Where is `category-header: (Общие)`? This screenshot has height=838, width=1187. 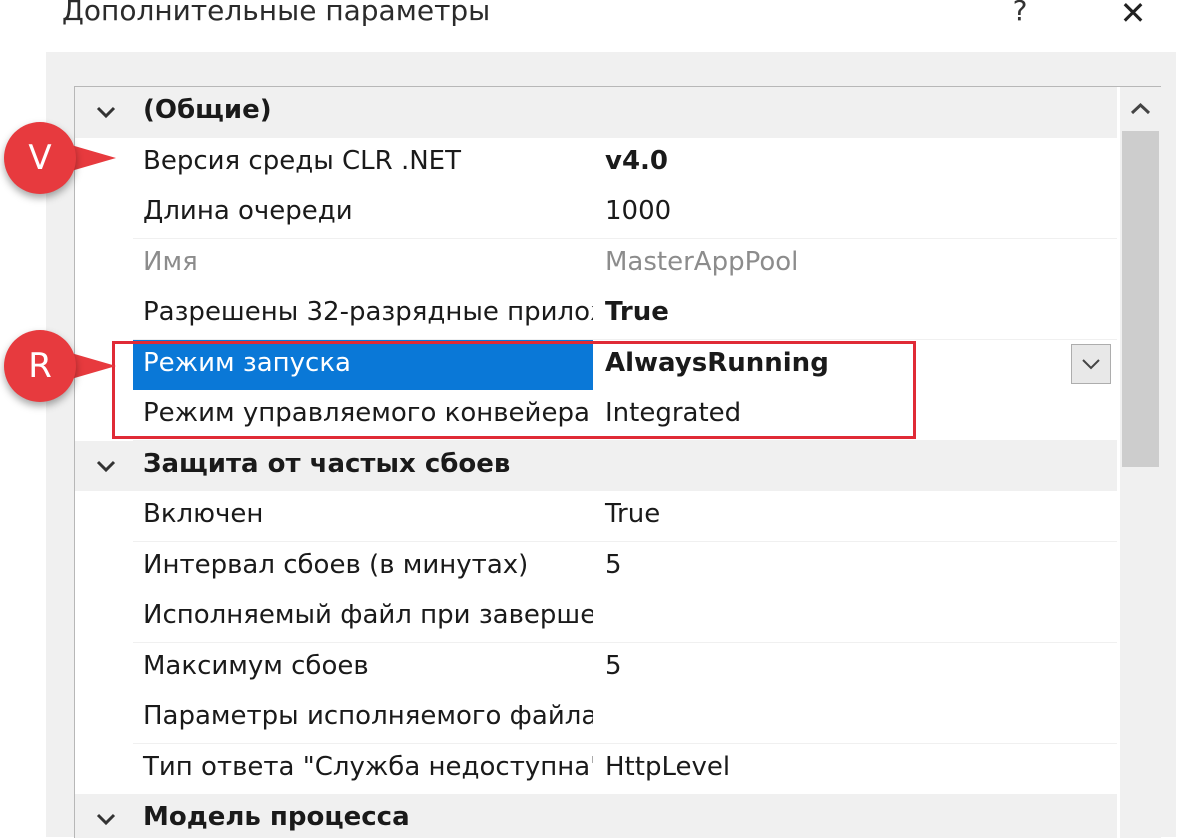
category-header: (Общие) is located at coordinates (596, 112).